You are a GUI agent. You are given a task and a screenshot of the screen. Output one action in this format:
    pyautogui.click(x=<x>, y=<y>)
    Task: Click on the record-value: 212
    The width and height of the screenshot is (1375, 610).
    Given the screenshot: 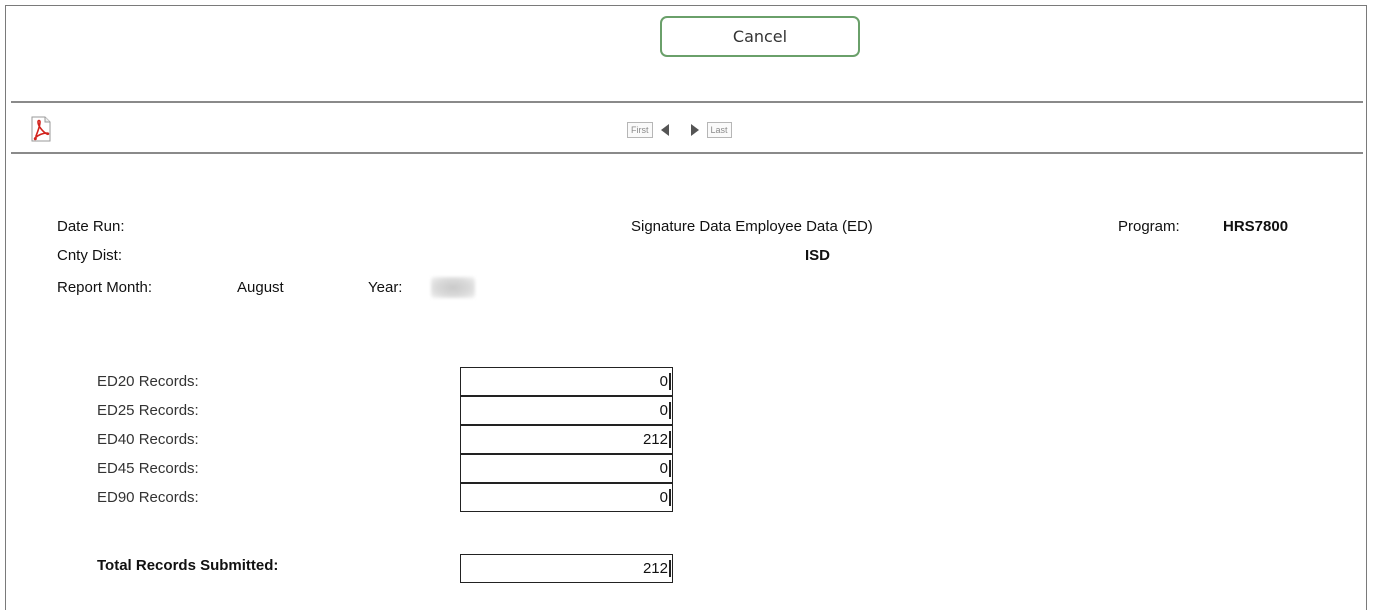 What is the action you would take?
    pyautogui.click(x=656, y=439)
    